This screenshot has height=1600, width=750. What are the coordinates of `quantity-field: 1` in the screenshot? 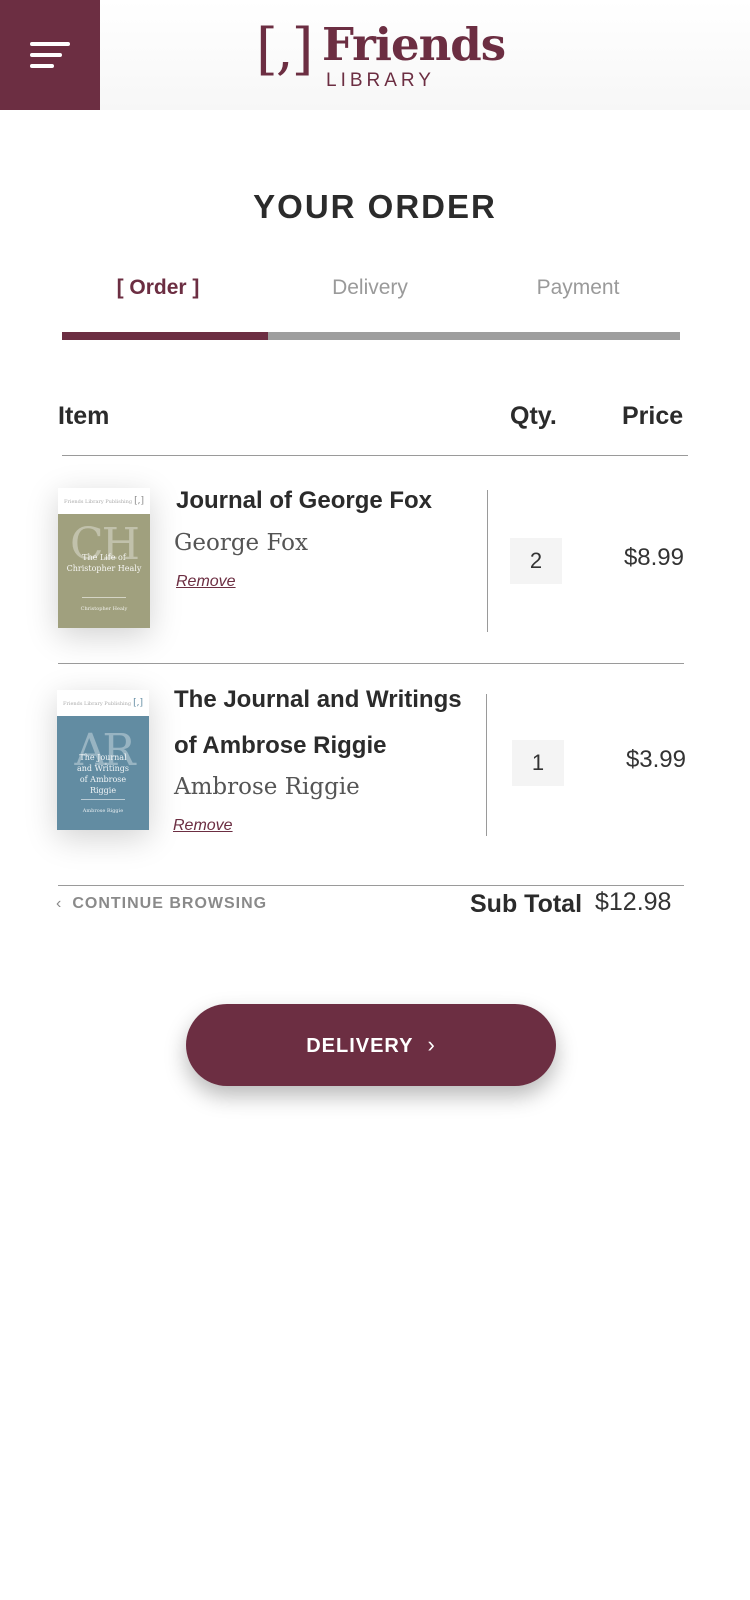 It's located at (538, 763).